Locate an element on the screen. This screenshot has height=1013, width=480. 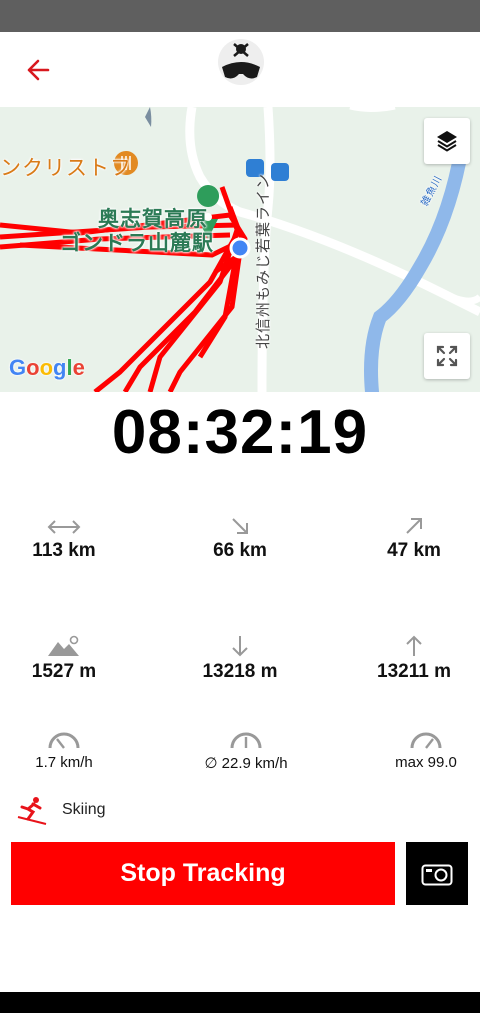
activity-label: Skiing is located at coordinates (84, 809).